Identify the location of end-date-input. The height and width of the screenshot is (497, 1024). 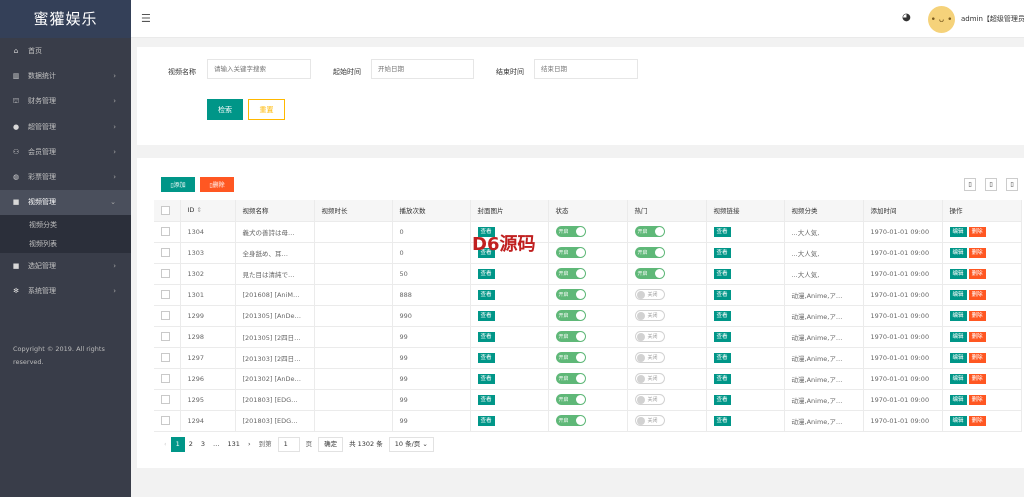
(586, 69).